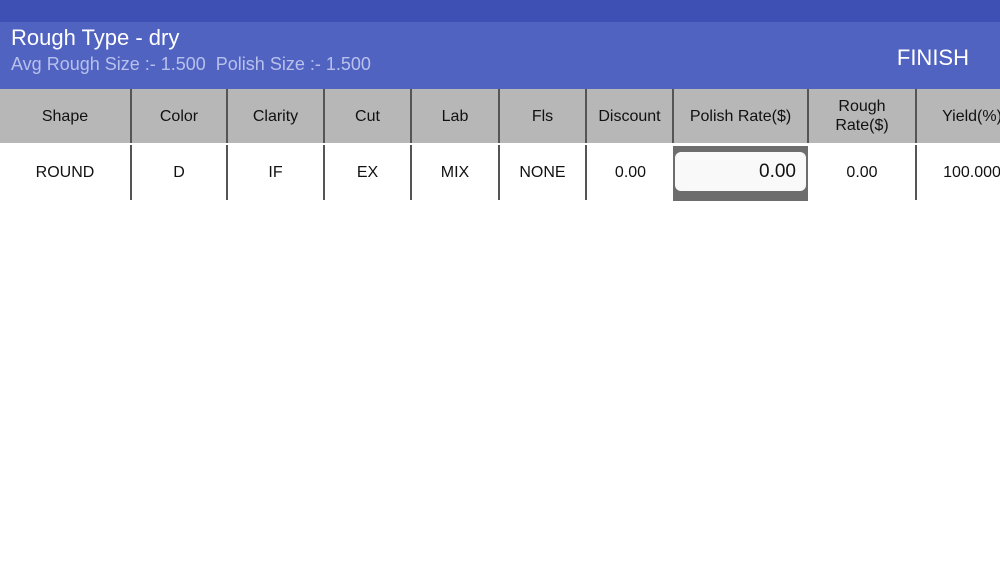  I want to click on cell-rough-rate: 0.00, so click(863, 172).